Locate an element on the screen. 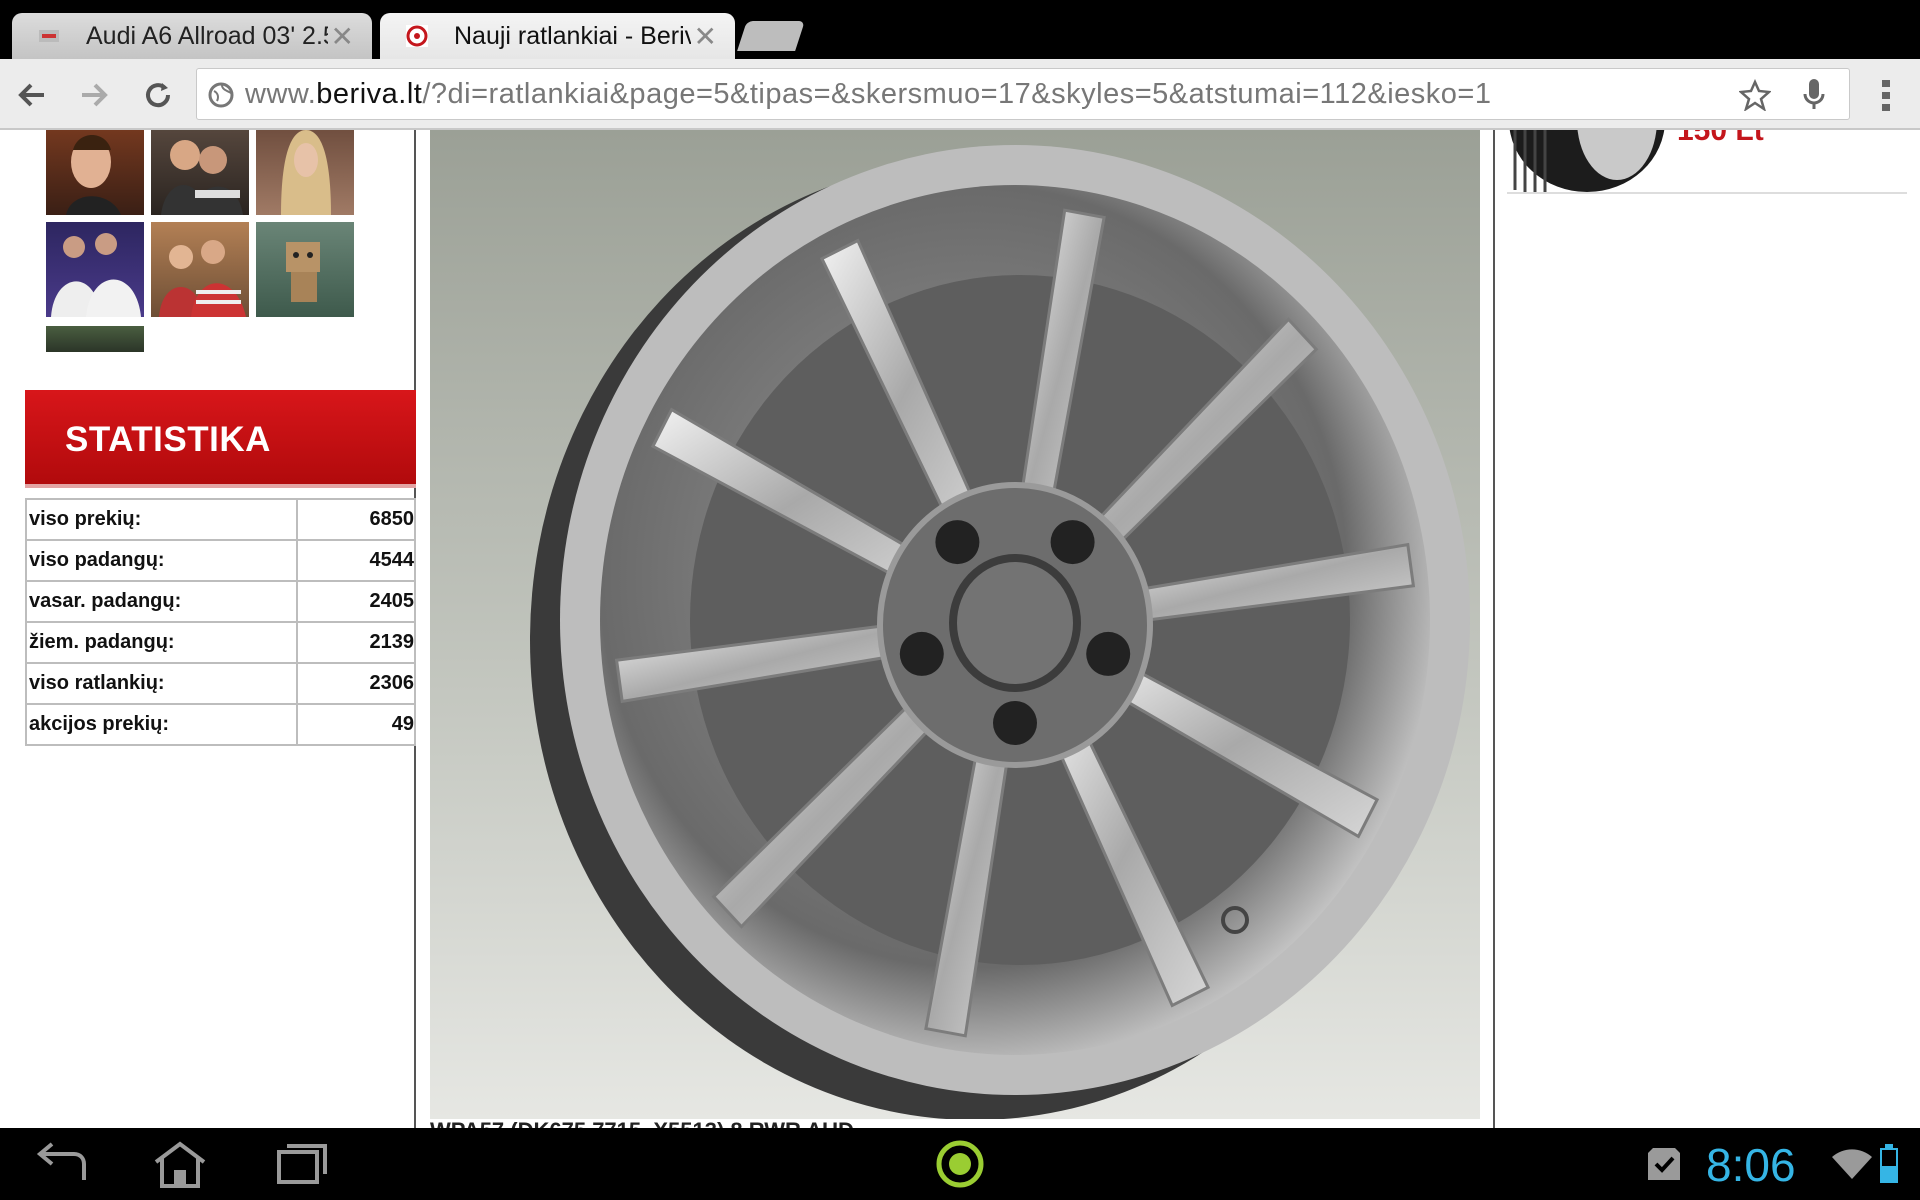  system-navigation-bar: 8:06 is located at coordinates (960, 1164).